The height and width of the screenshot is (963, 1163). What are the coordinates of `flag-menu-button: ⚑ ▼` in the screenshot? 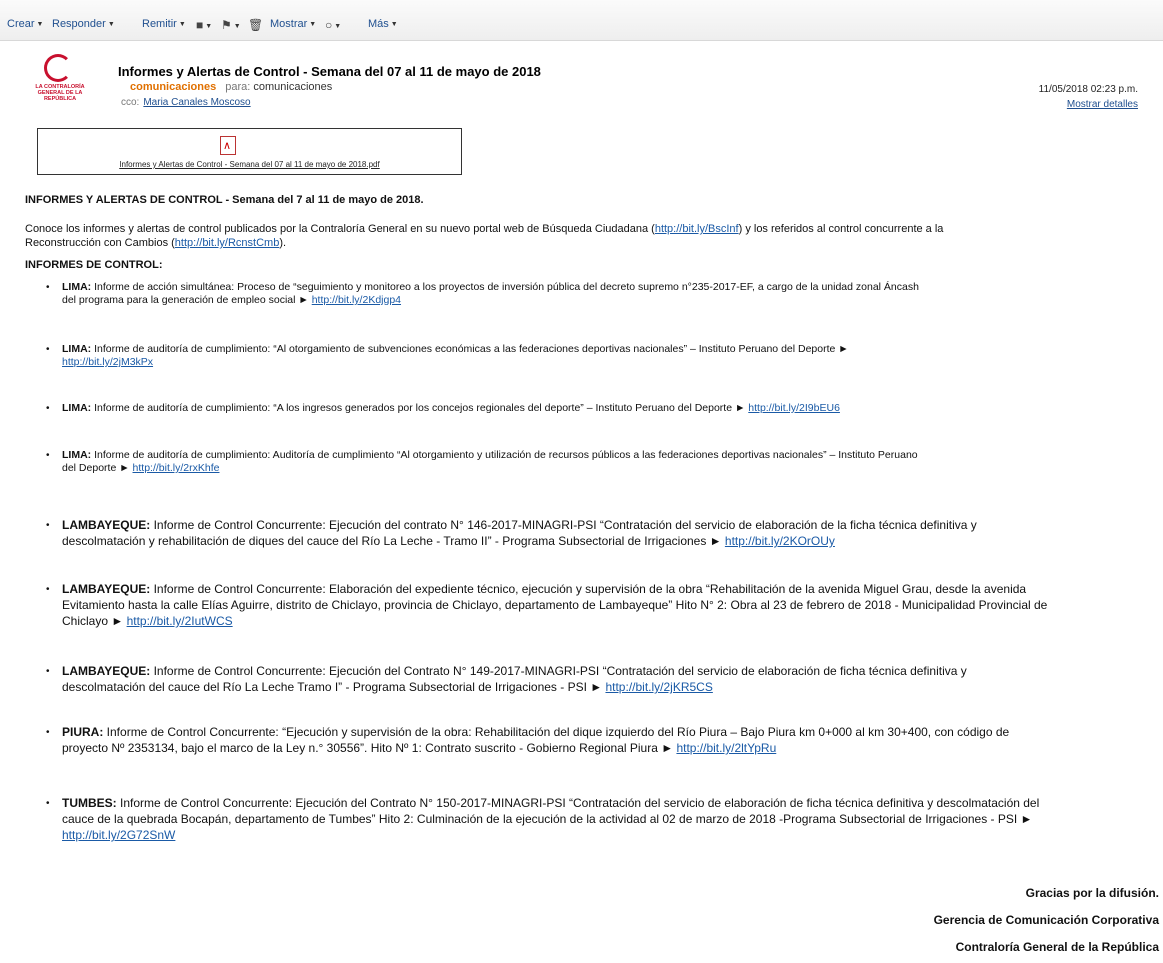 It's located at (231, 25).